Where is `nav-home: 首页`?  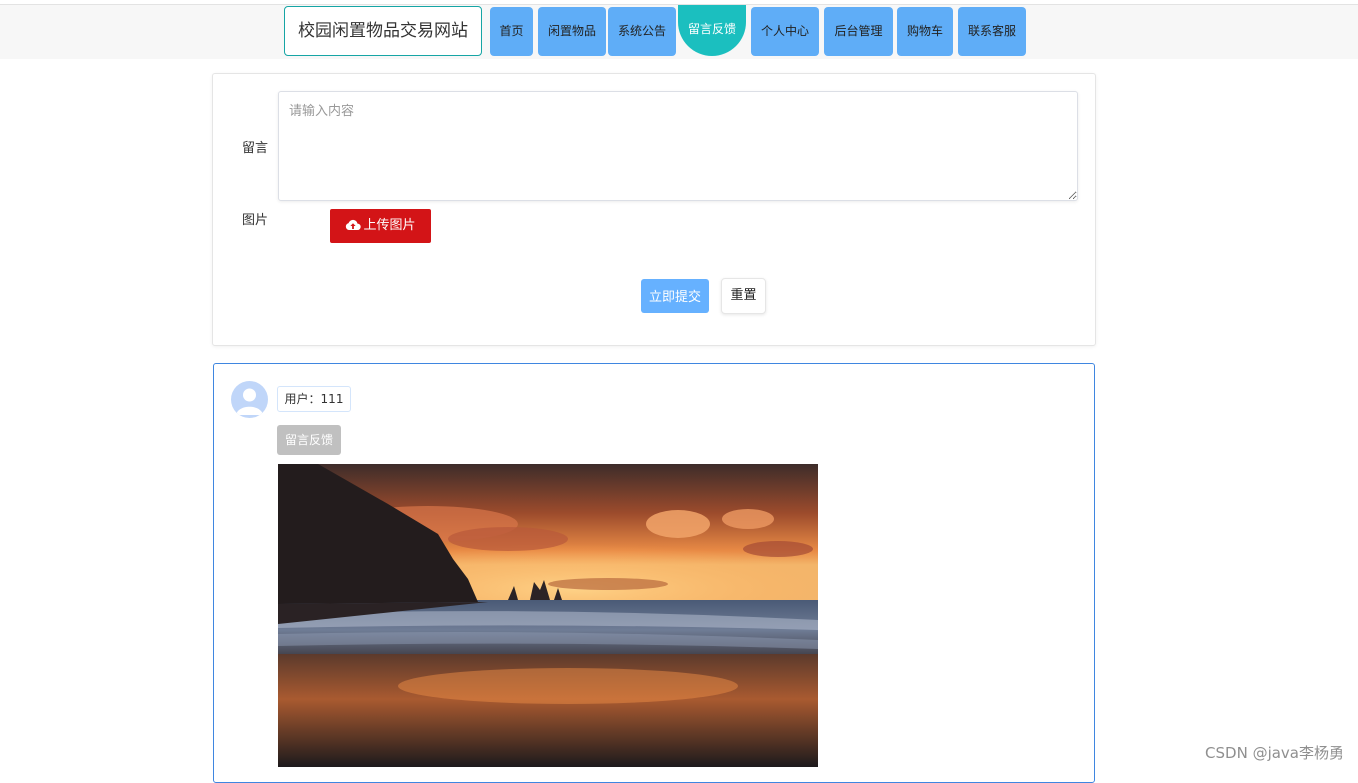
nav-home: 首页 is located at coordinates (511, 31).